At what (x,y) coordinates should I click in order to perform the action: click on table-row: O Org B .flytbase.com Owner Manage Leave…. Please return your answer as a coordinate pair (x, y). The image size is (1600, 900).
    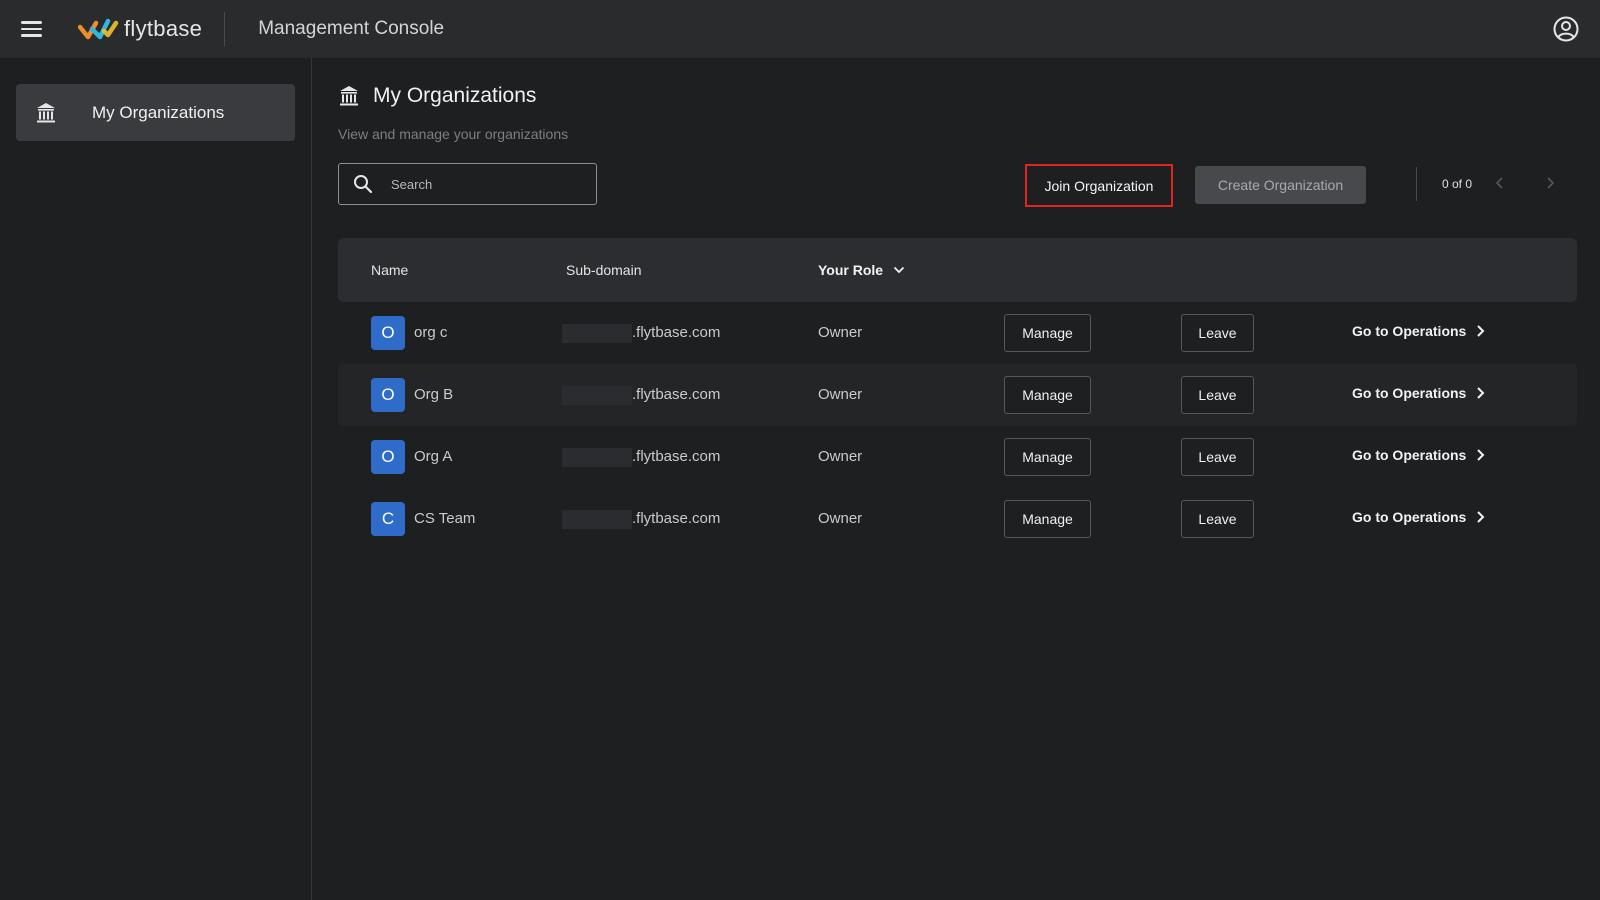
    Looking at the image, I should click on (957, 395).